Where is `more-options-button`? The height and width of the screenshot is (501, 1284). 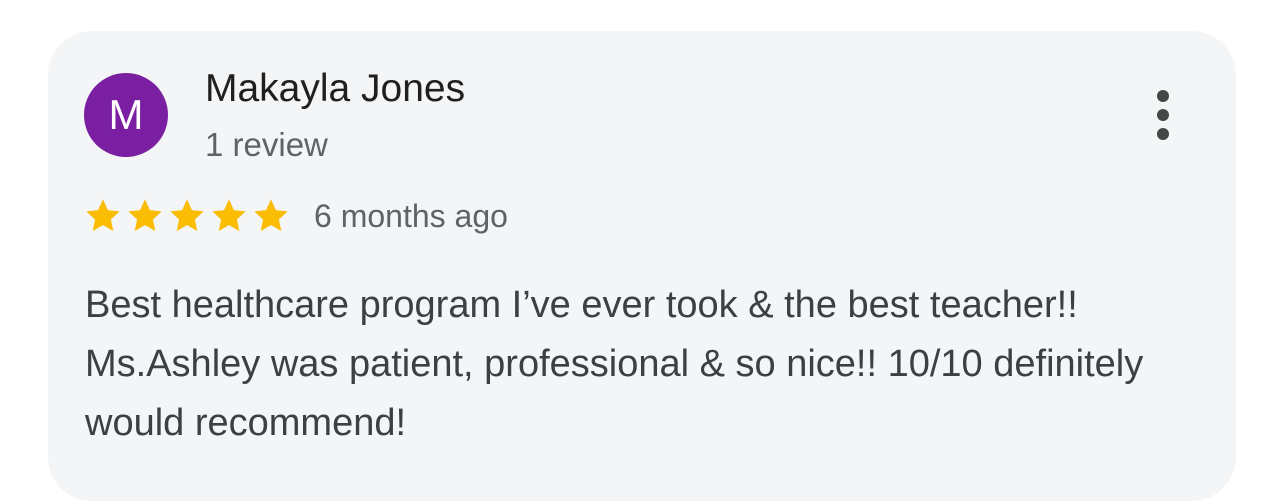
more-options-button is located at coordinates (1163, 115).